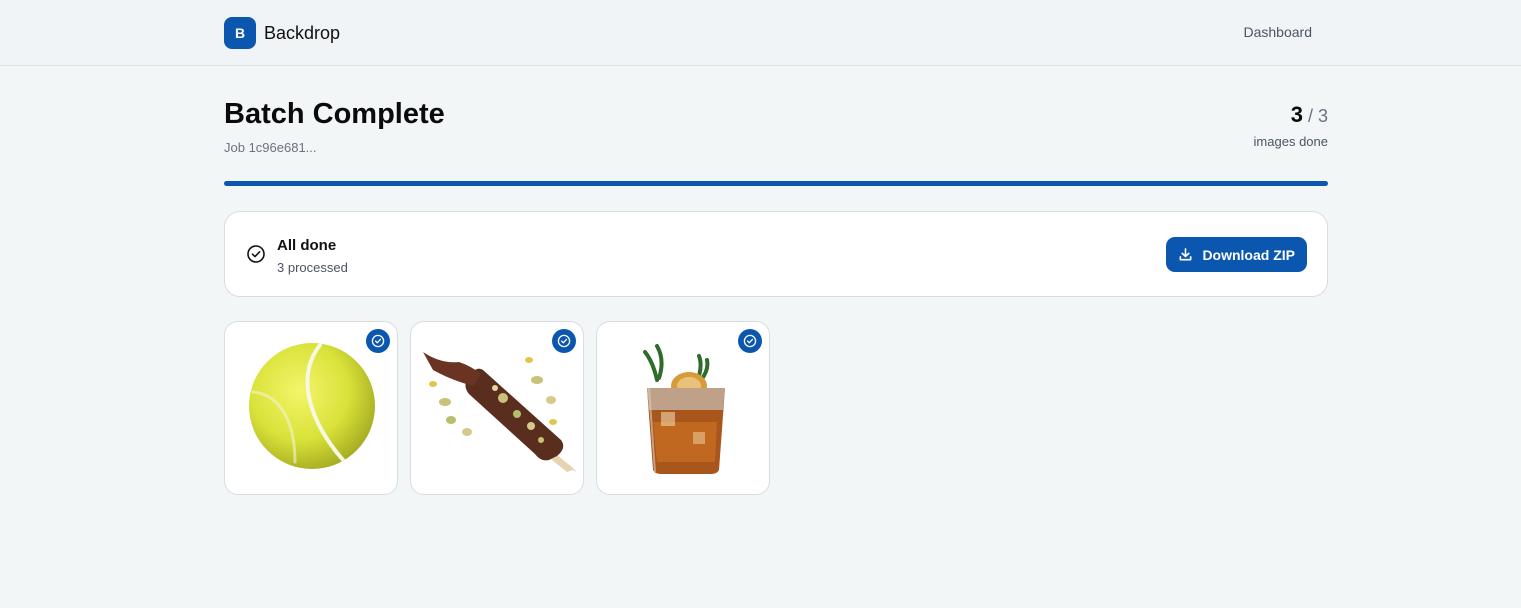 This screenshot has height=608, width=1521. I want to click on download-zip-button: Download ZIP, so click(1236, 254).